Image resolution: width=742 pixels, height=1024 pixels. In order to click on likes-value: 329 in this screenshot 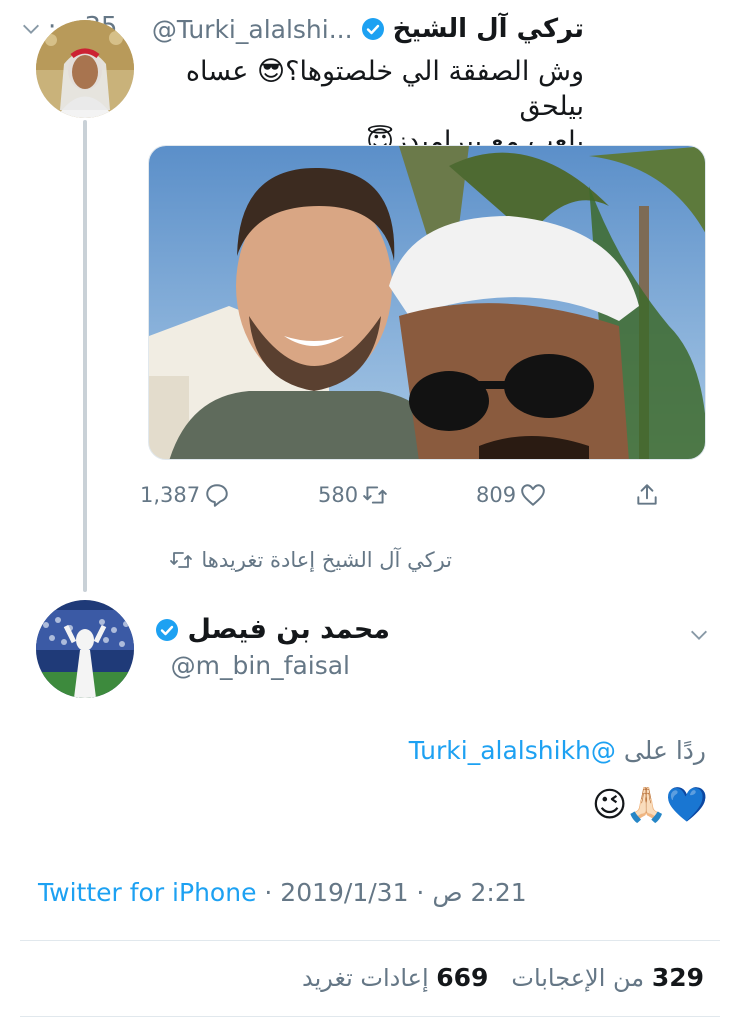, I will do `click(677, 977)`.